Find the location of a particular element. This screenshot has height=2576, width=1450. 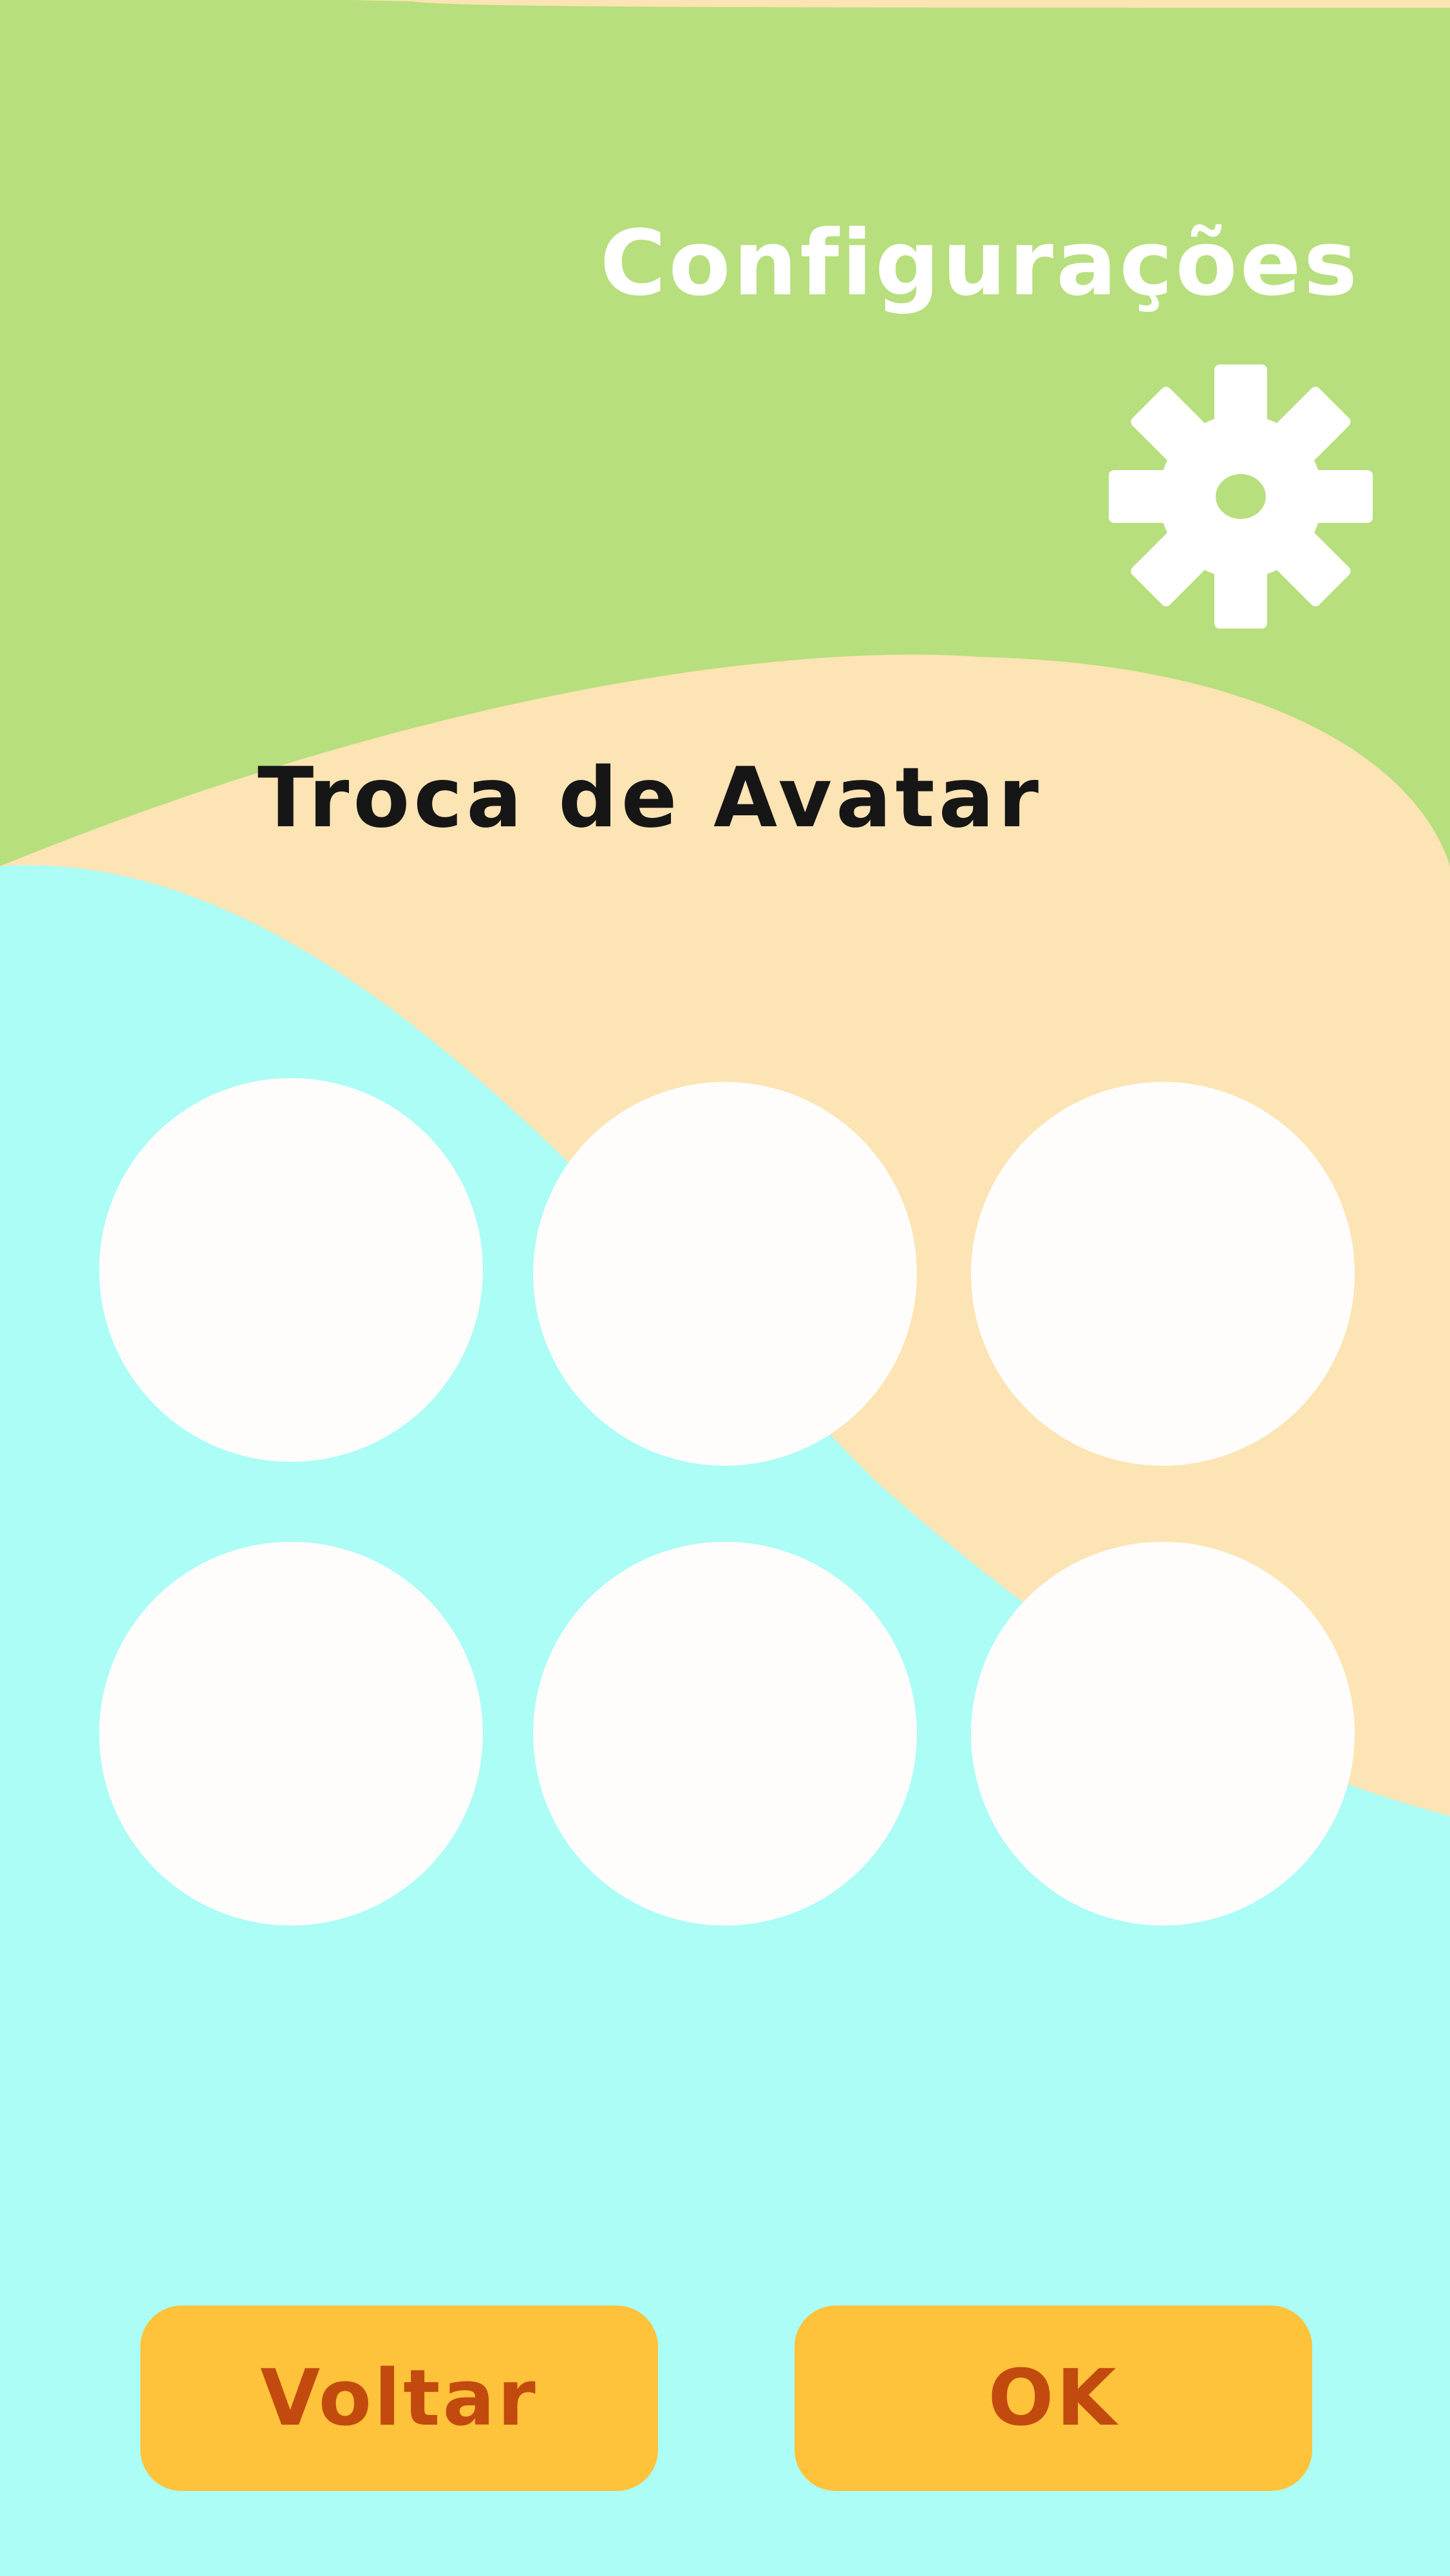

gear-icon is located at coordinates (1241, 497).